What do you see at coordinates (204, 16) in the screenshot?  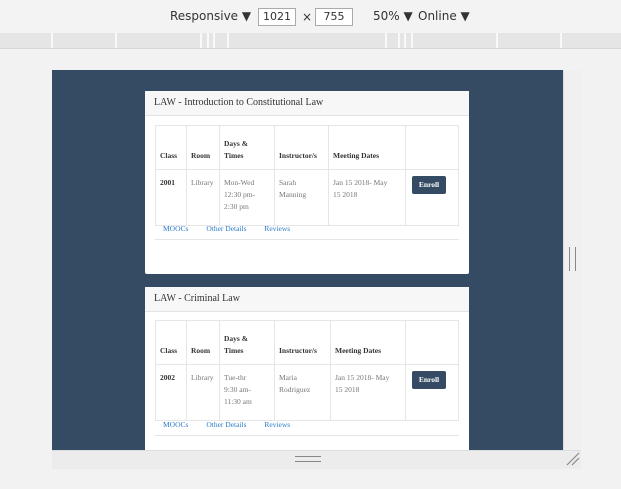 I see `device-label: Responsive` at bounding box center [204, 16].